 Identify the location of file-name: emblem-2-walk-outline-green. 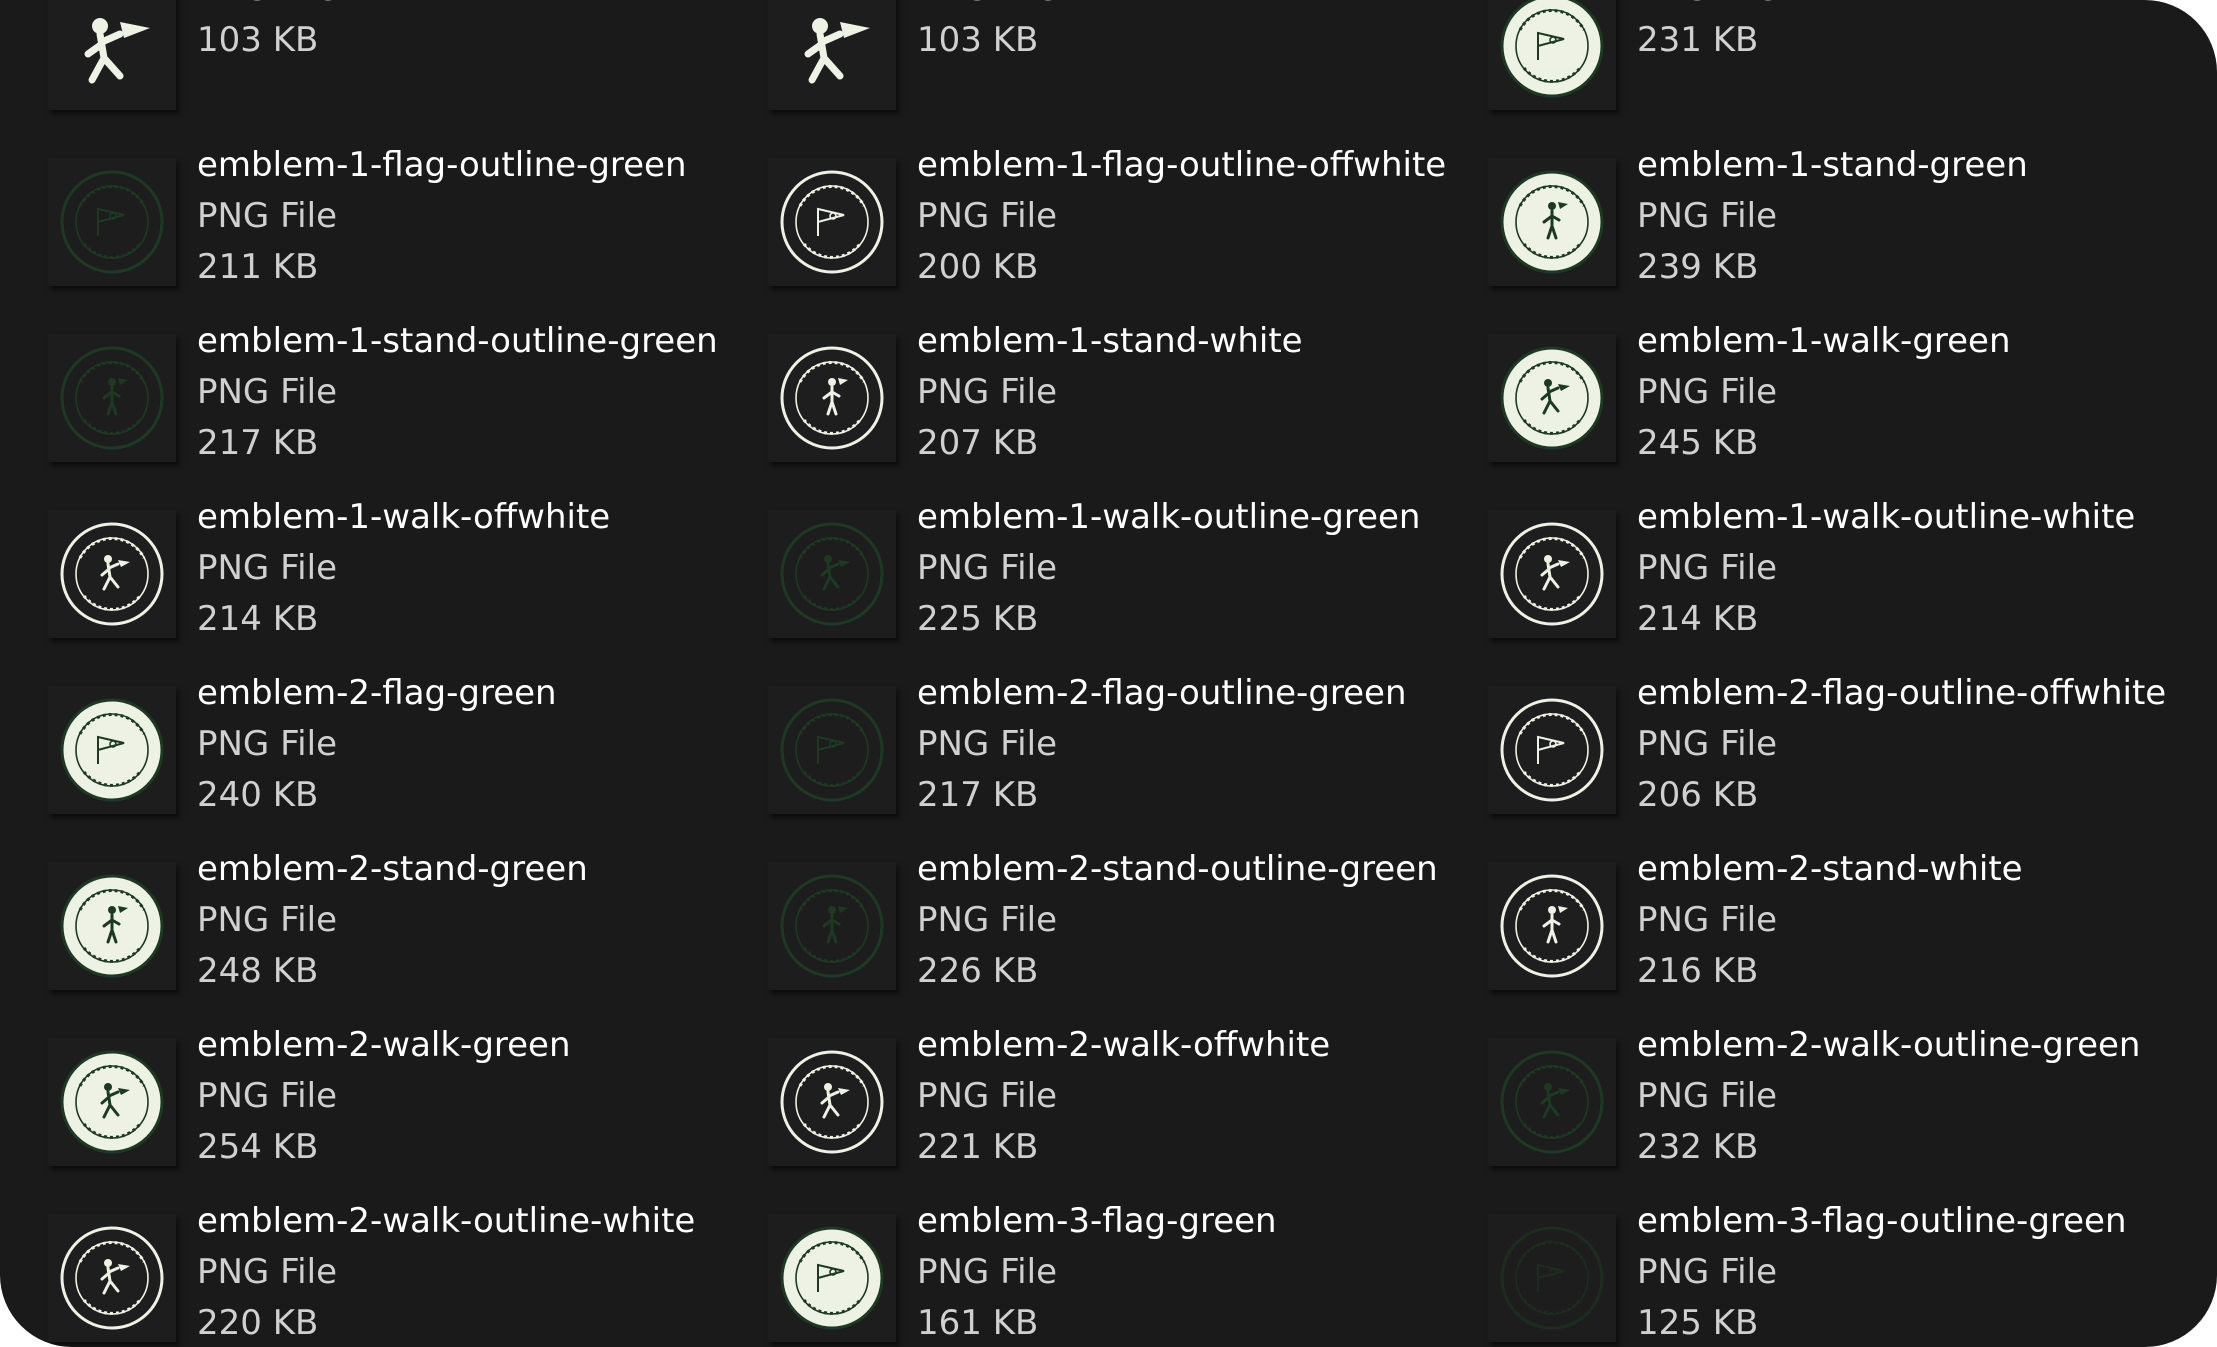
(1889, 1045).